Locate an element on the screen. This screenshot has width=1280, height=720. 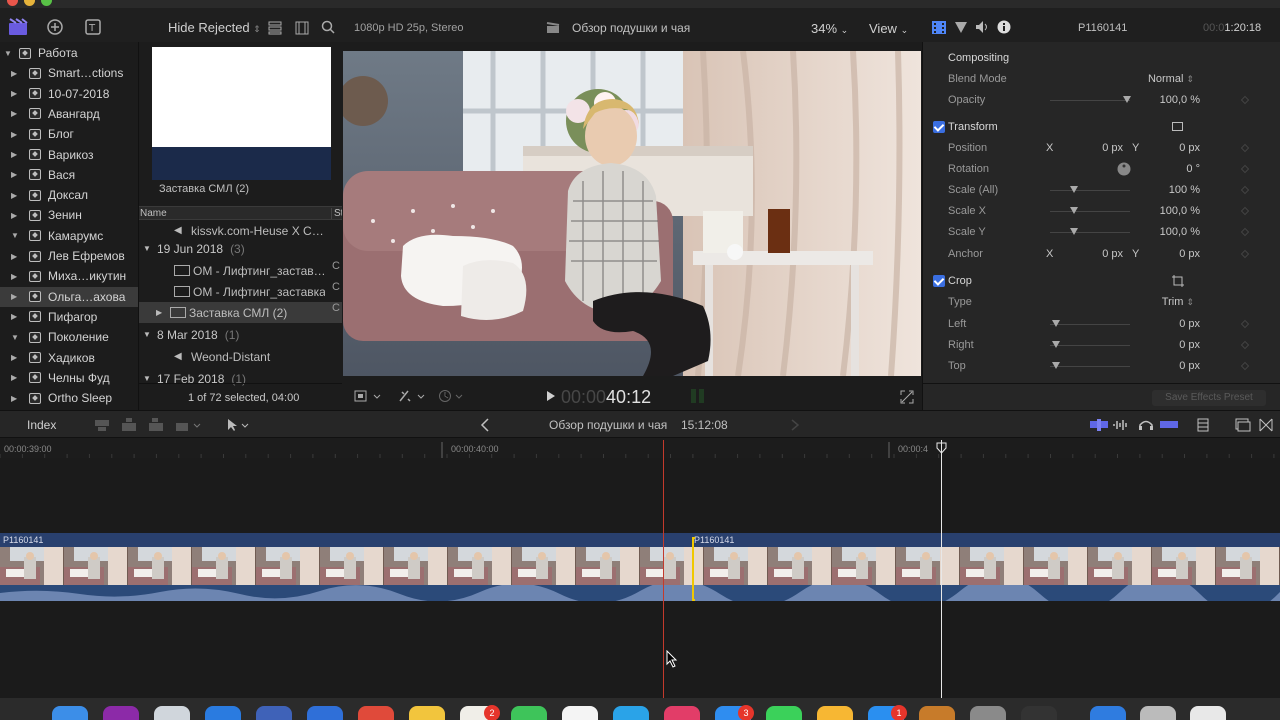
skimmer-head-icon is located at coordinates (941, 448).